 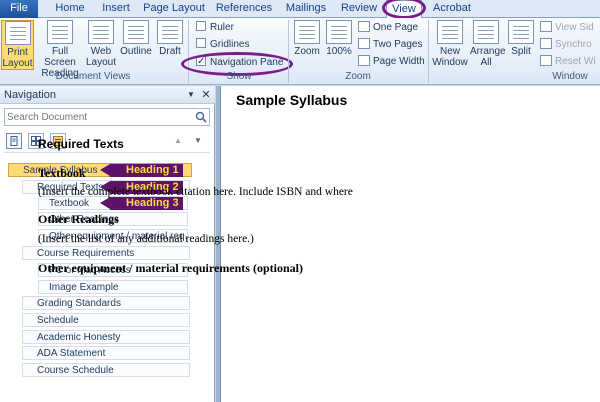 I want to click on close-icon: ✕, so click(x=206, y=95).